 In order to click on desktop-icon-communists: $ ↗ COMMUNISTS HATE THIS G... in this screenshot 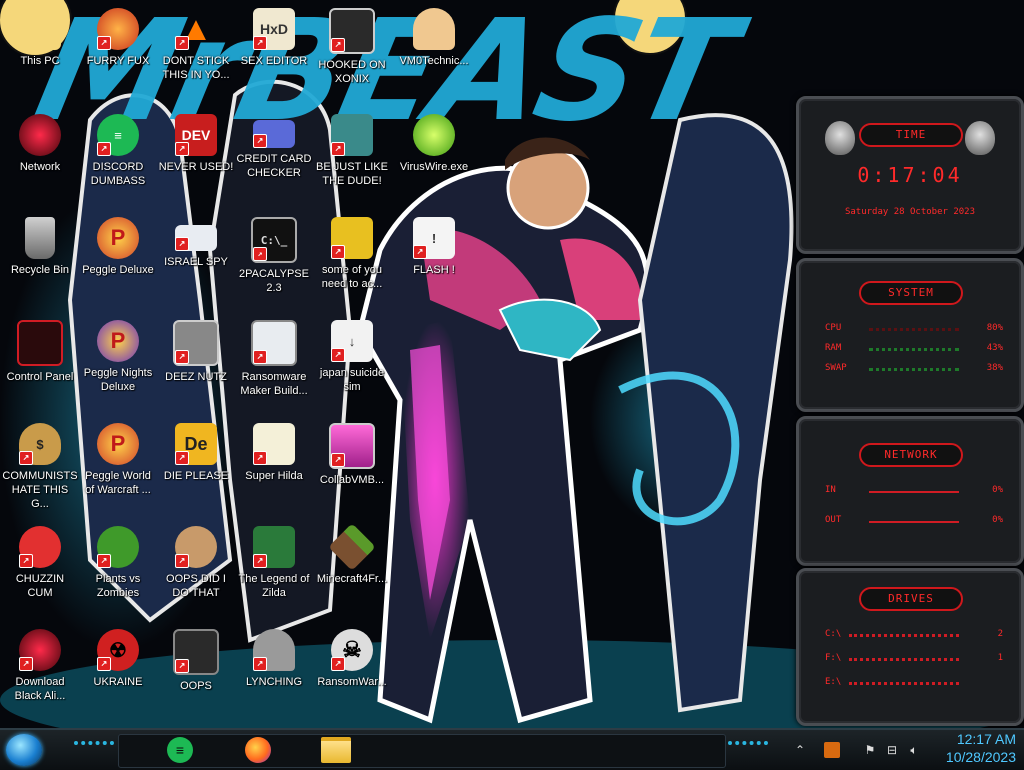, I will do `click(40, 465)`.